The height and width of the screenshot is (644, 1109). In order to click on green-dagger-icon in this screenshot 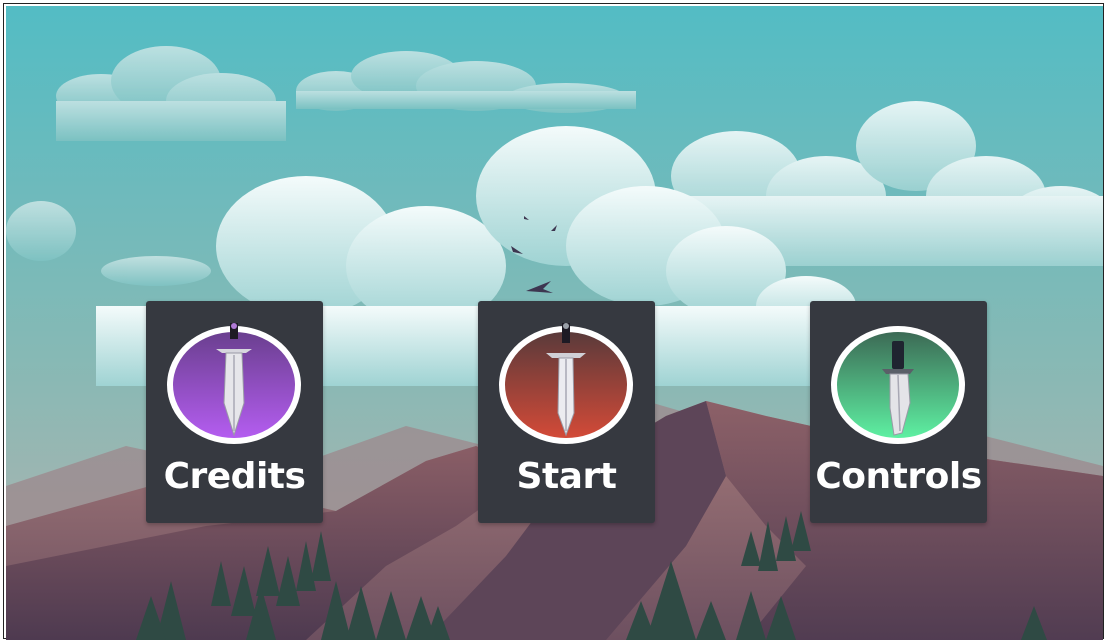, I will do `click(898, 385)`.